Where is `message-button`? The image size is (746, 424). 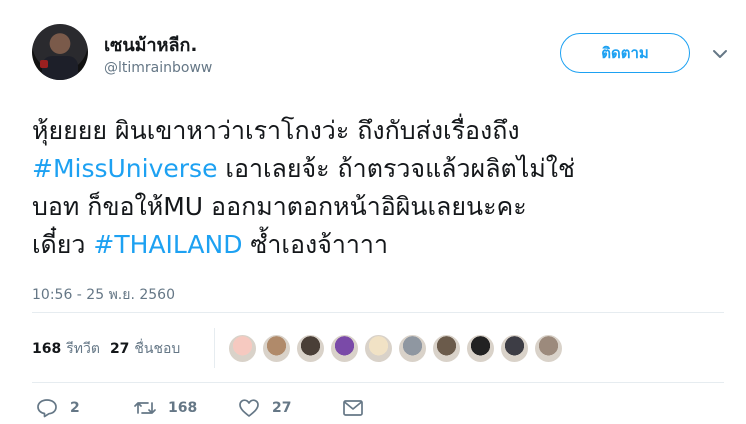 message-button is located at coordinates (353, 408).